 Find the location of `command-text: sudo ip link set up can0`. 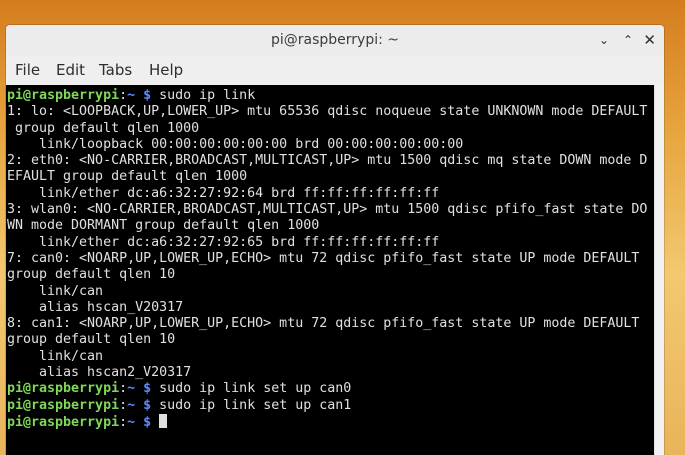

command-text: sudo ip link set up can0 is located at coordinates (251, 389).